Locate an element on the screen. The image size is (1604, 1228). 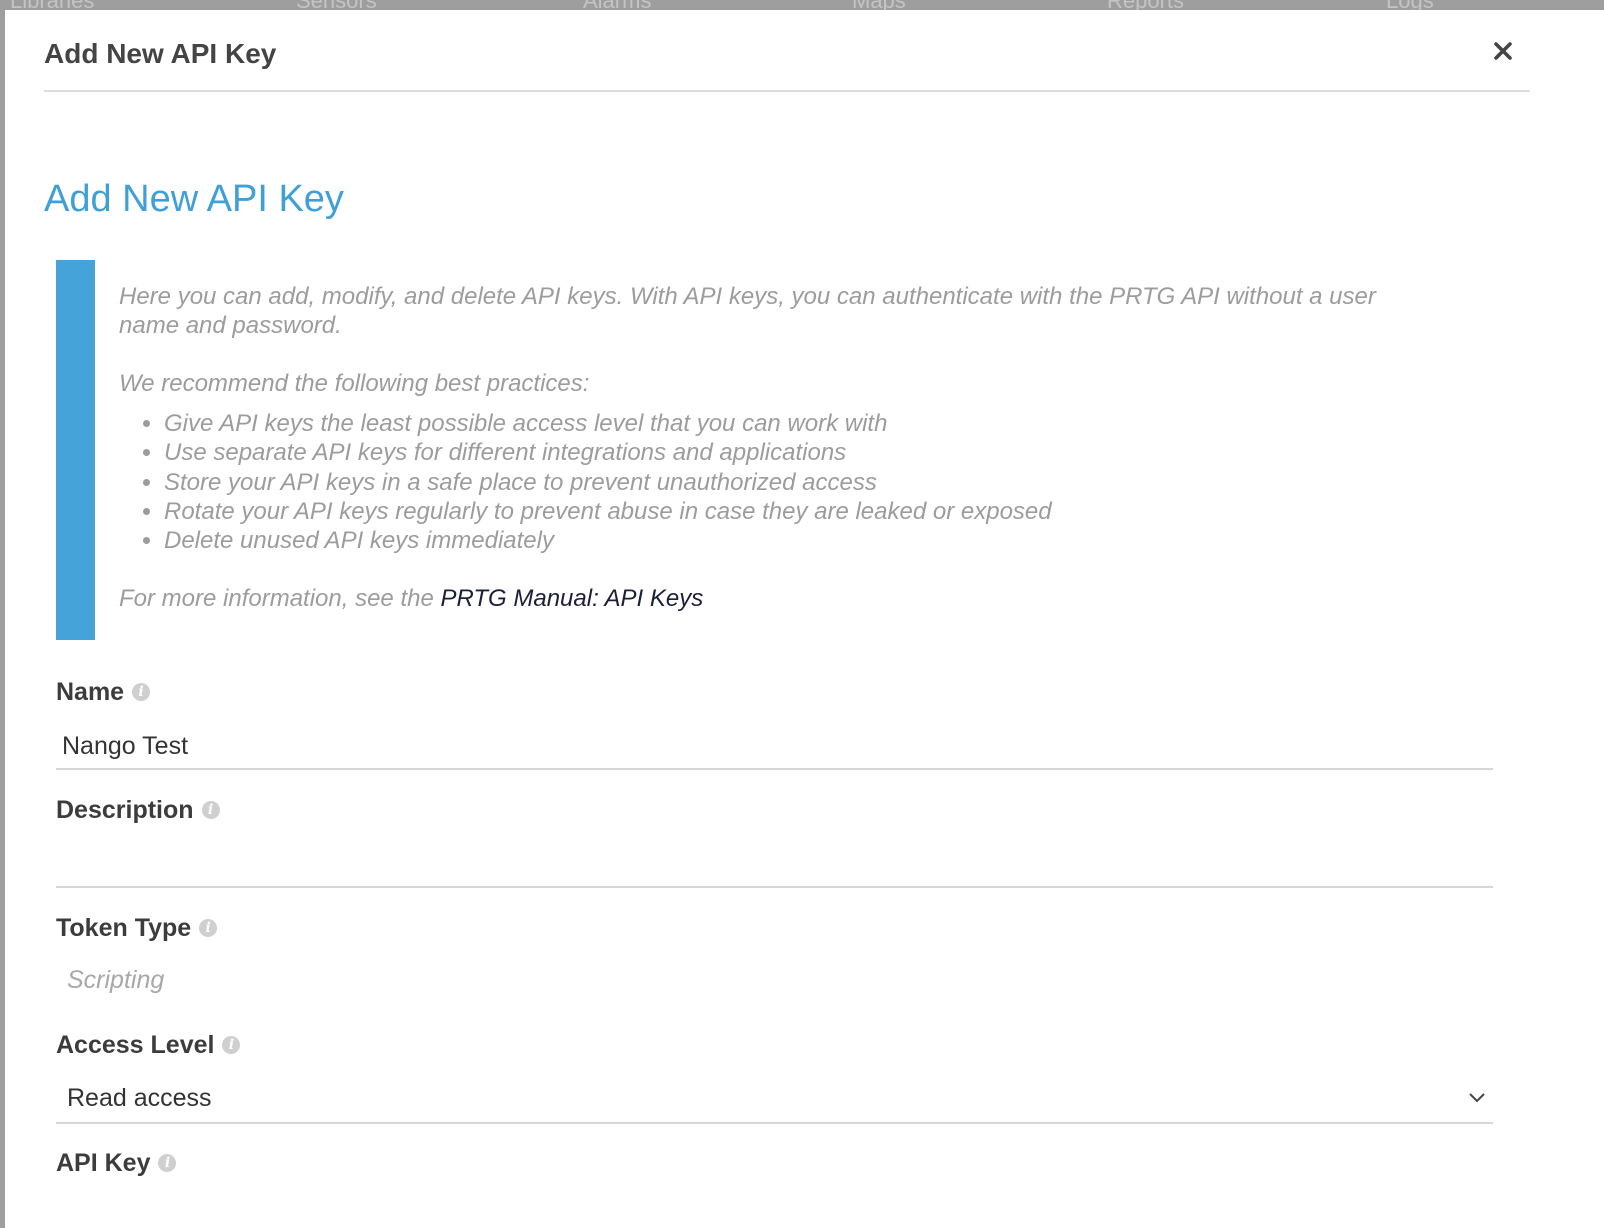
chevron-down-icon is located at coordinates (1477, 1098).